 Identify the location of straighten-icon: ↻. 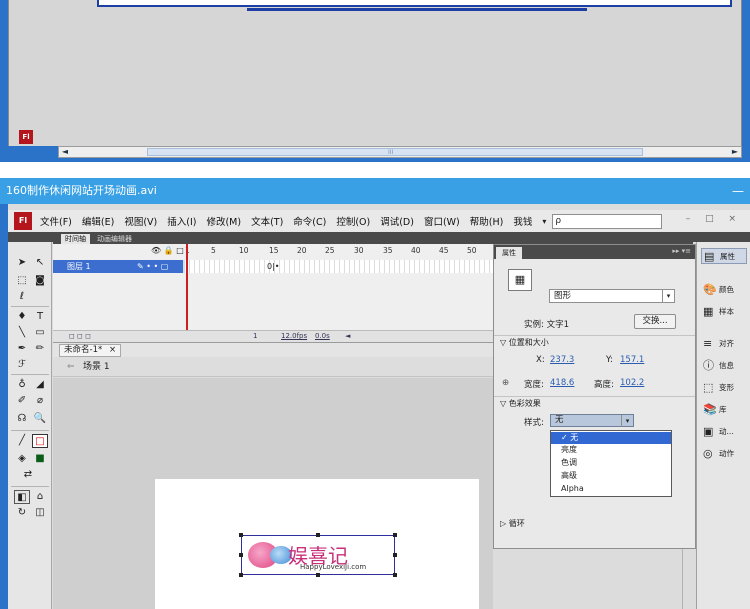
(22, 513).